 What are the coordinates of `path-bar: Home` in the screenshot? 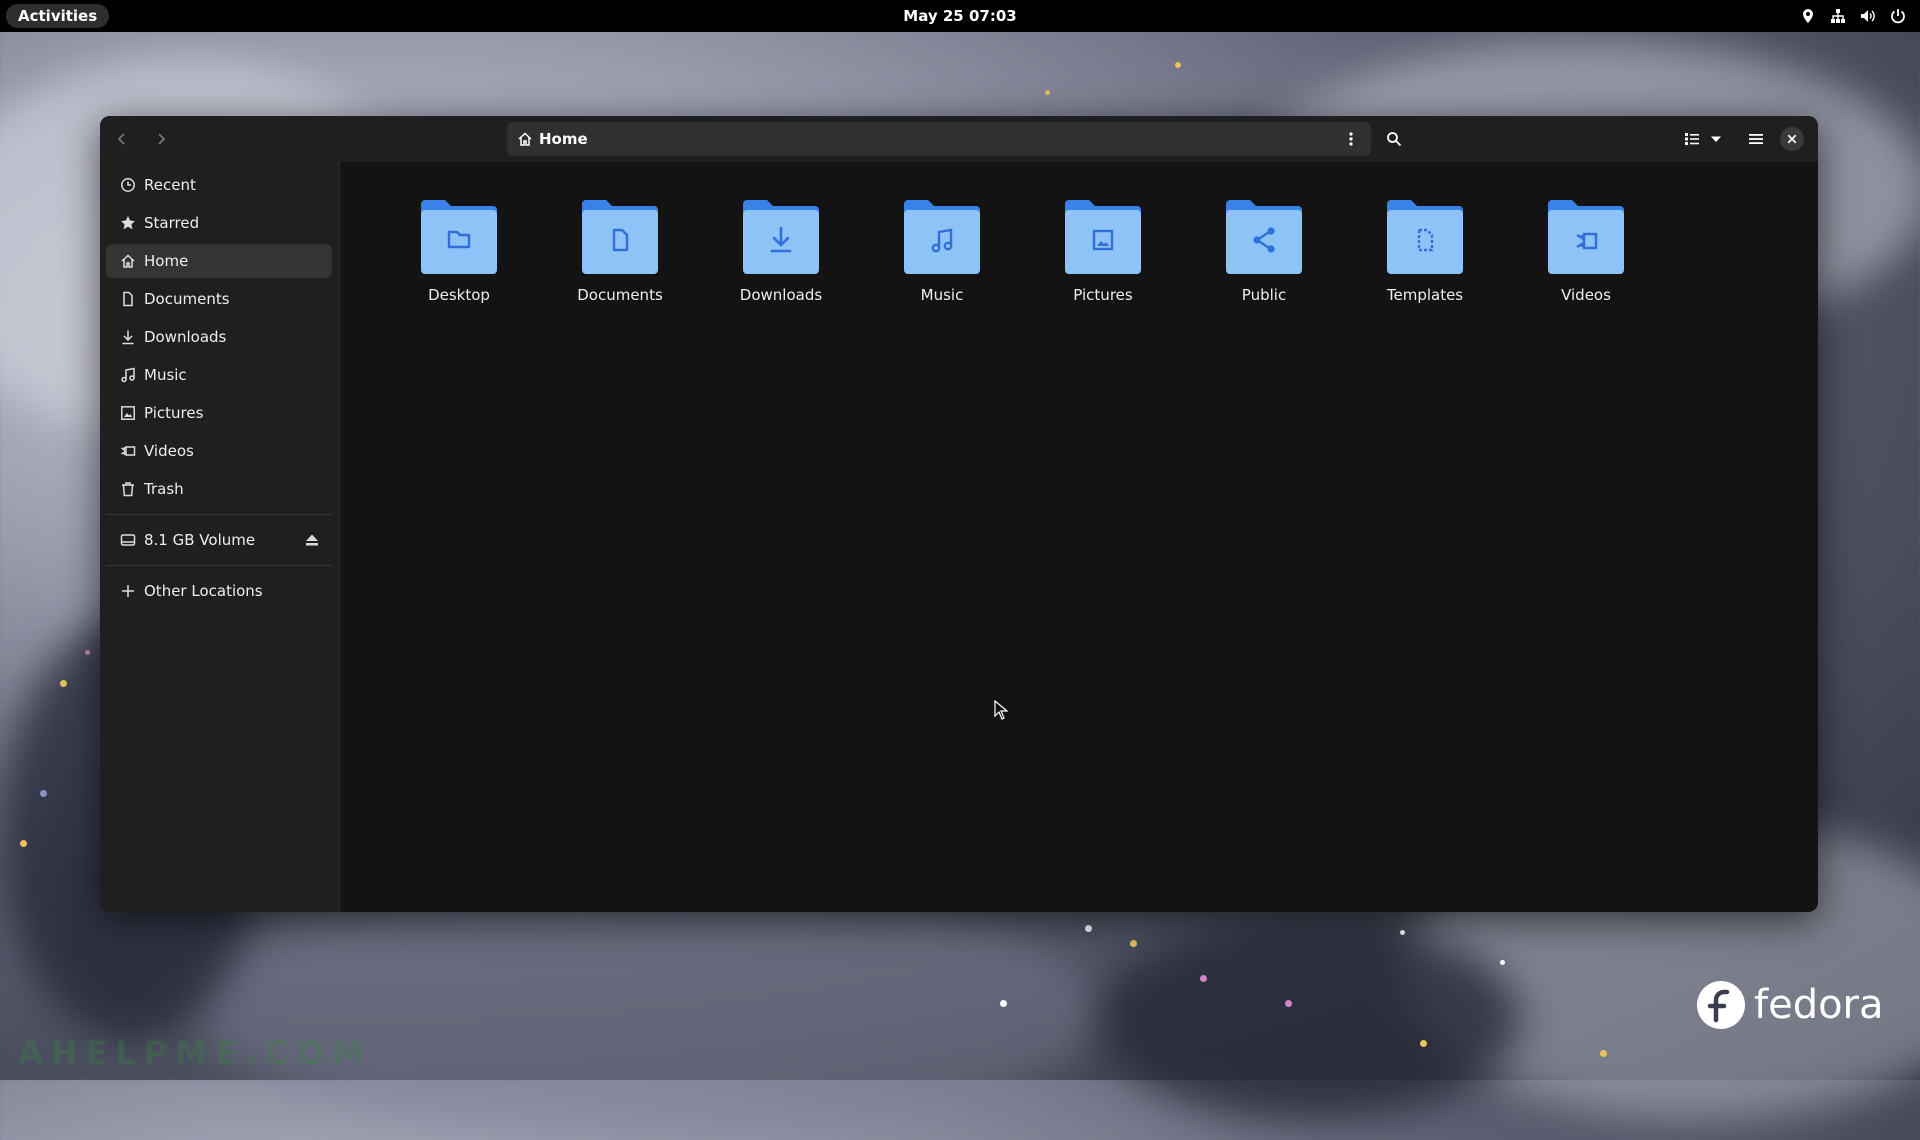 It's located at (939, 139).